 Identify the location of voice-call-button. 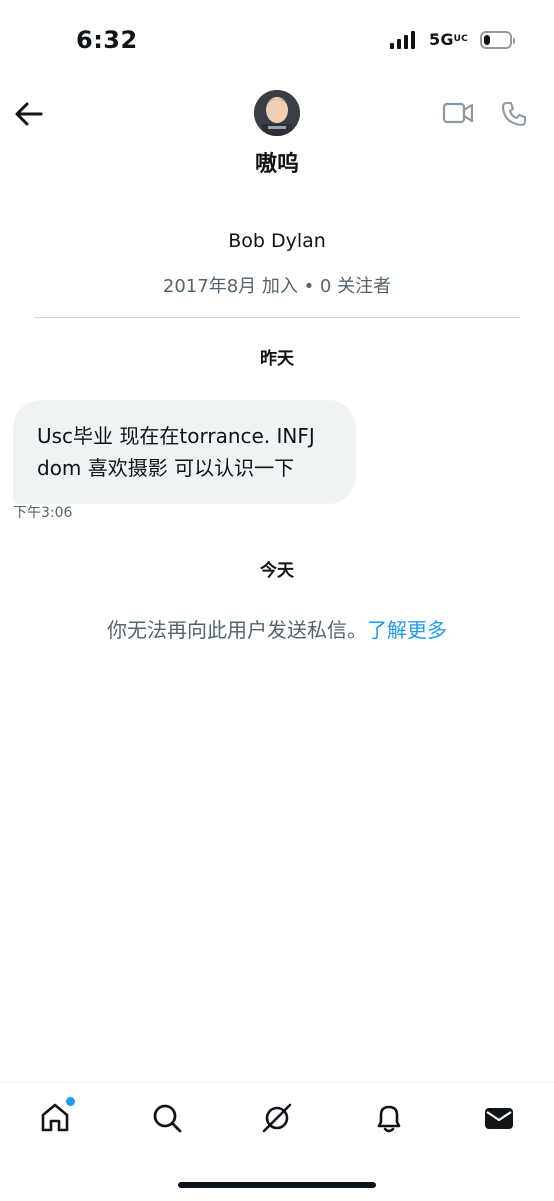
(514, 114).